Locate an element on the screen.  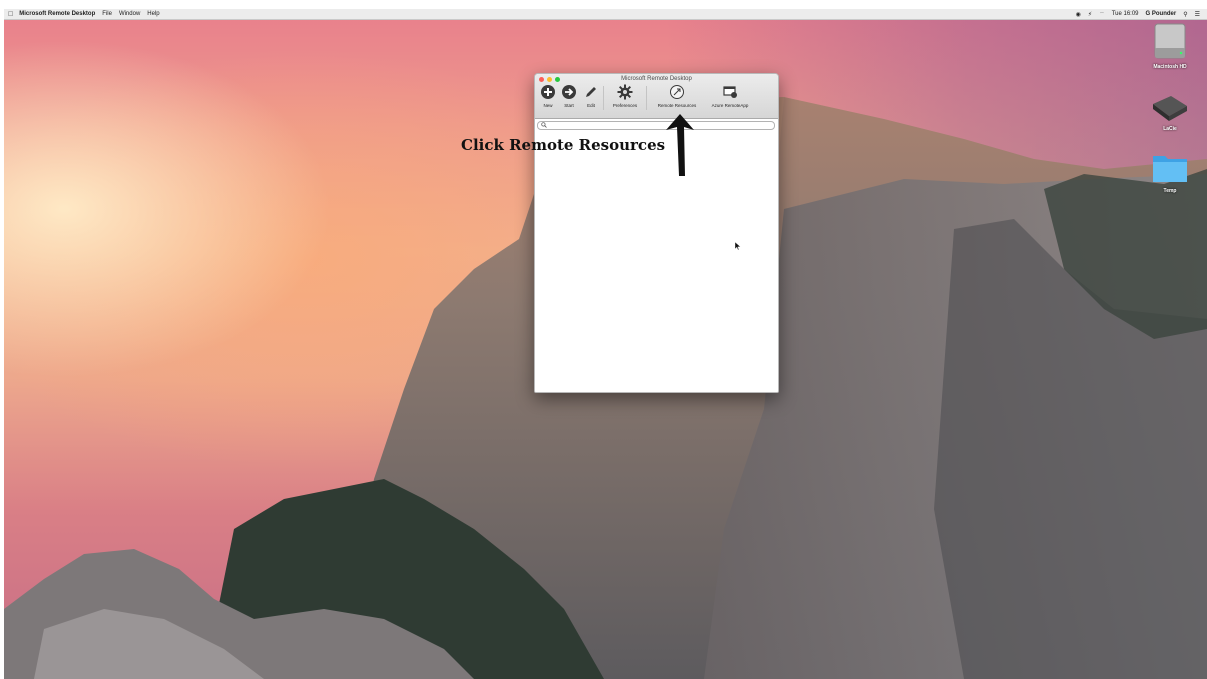
menu-user: G Pounder is located at coordinates (1161, 14).